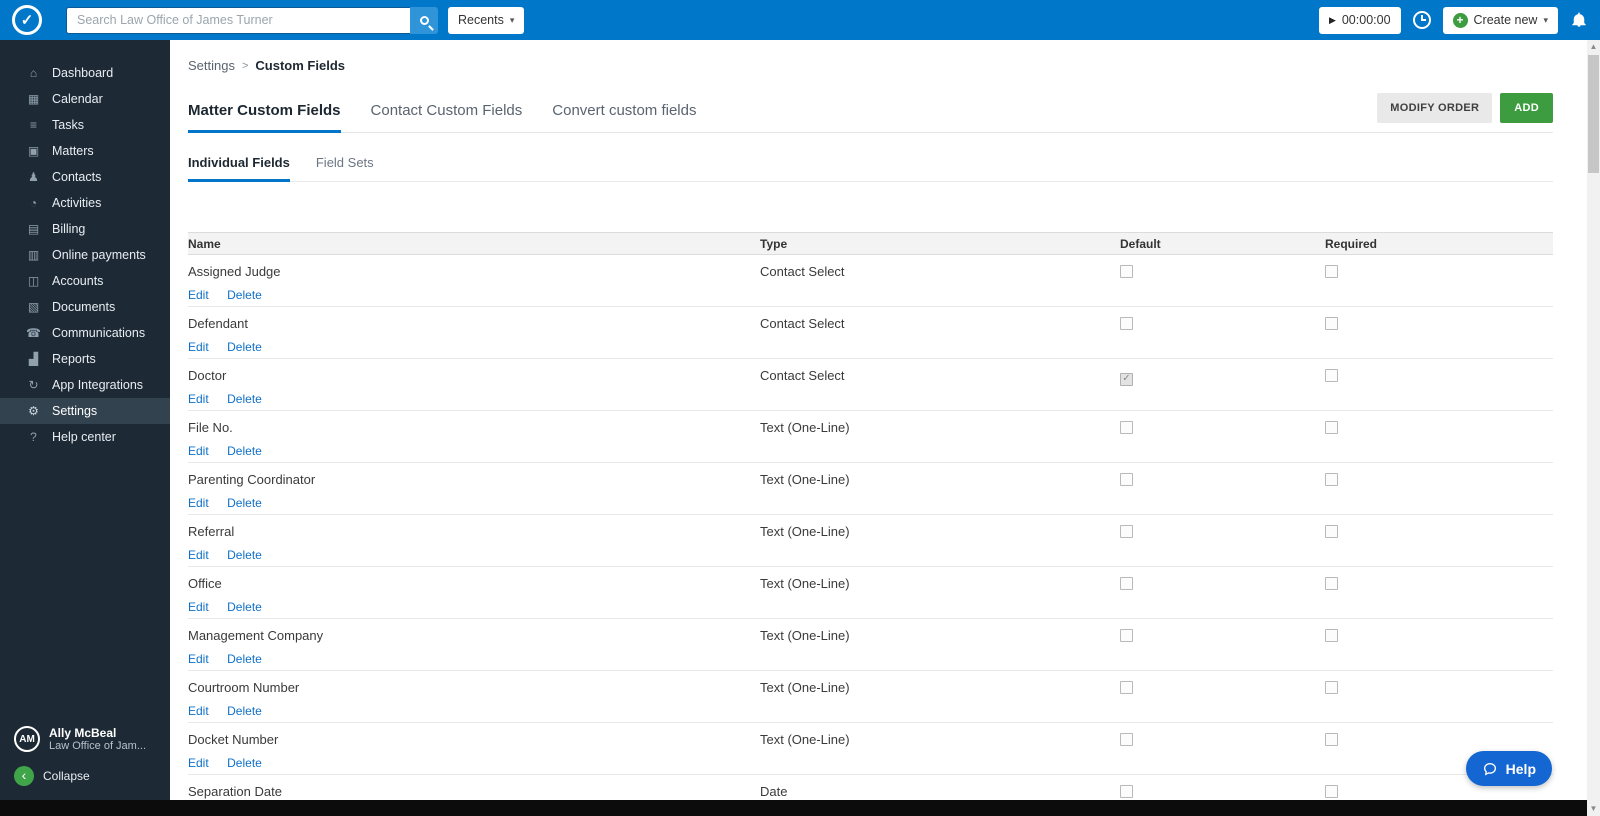  I want to click on tasks-icon: ≡, so click(33, 125).